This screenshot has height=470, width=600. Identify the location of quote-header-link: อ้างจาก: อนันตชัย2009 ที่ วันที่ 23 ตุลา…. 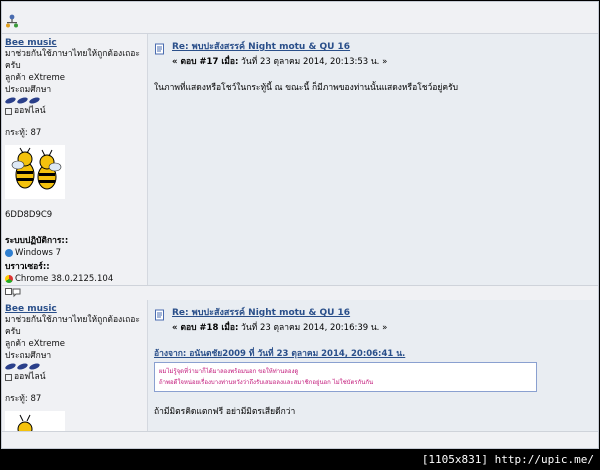
(373, 353).